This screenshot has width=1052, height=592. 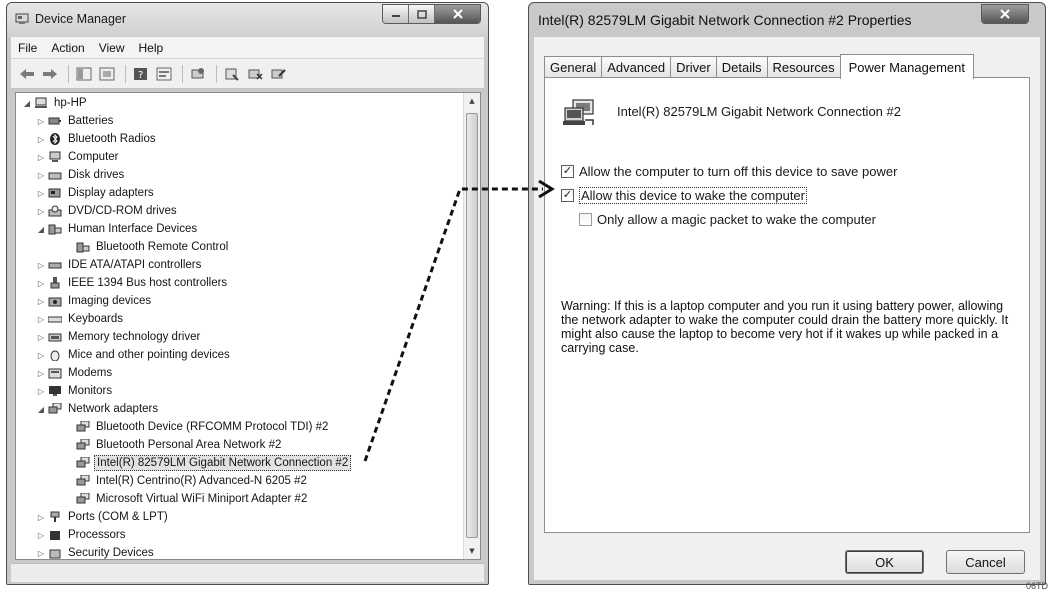 I want to click on scan-hardware-button, so click(x=198, y=74).